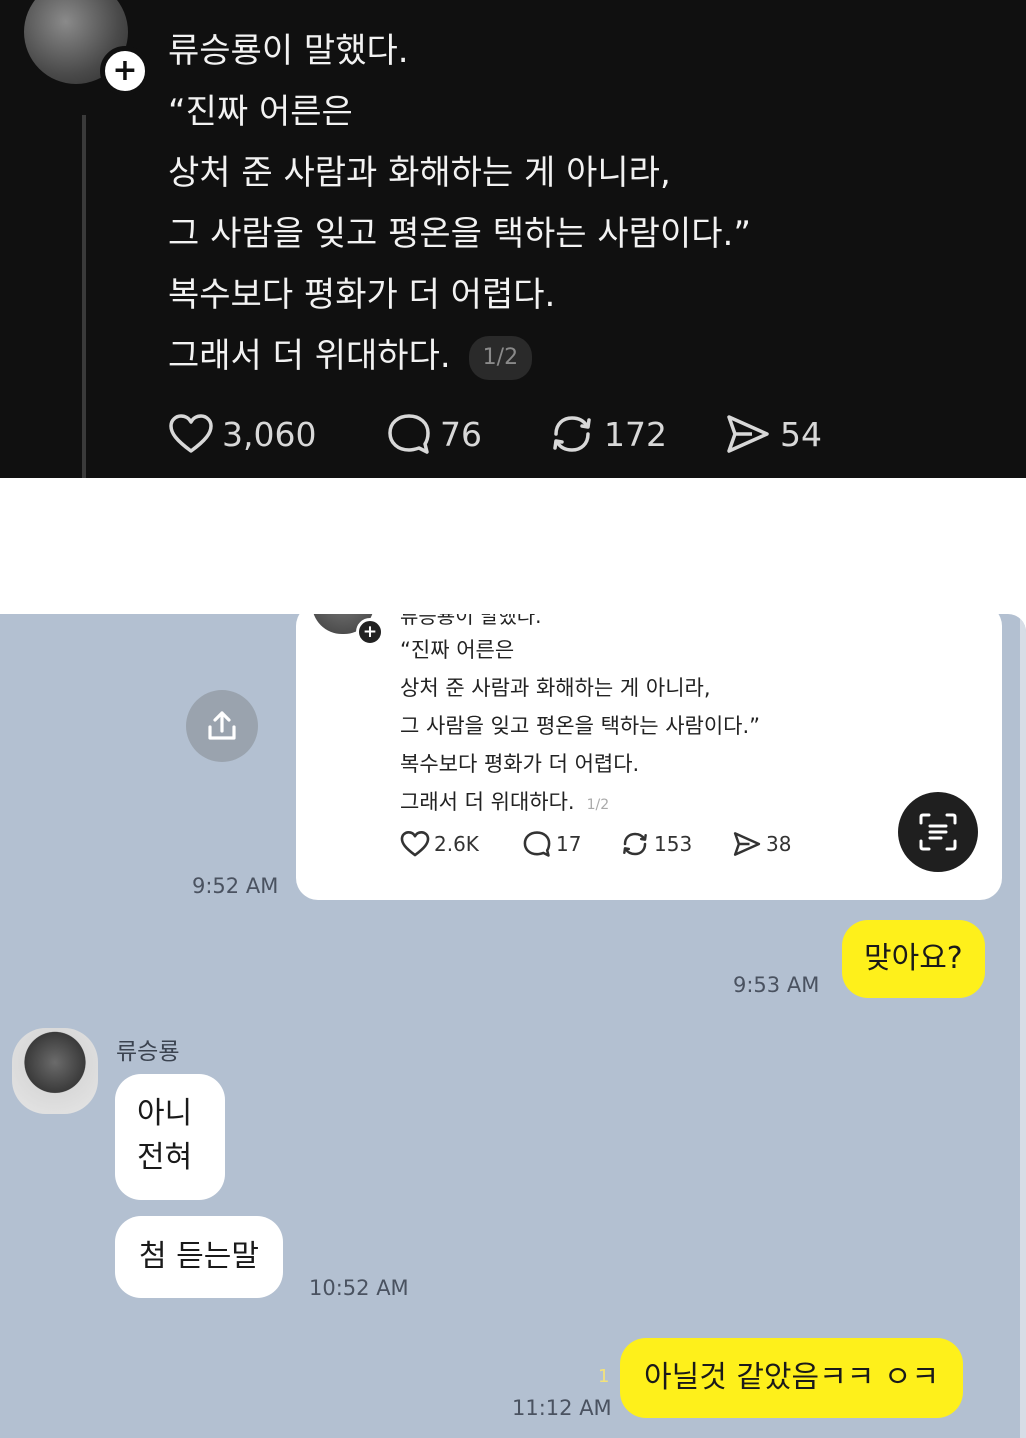 The width and height of the screenshot is (1026, 1438). Describe the element at coordinates (598, 805) in the screenshot. I see `card-page-indicator: 1/2` at that location.